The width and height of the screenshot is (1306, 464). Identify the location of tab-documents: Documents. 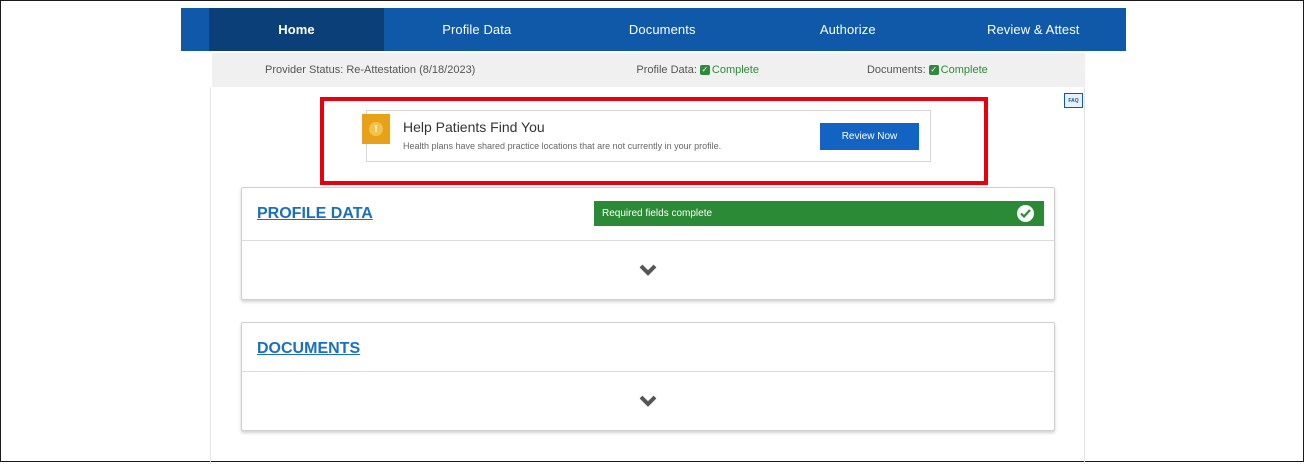
(663, 29).